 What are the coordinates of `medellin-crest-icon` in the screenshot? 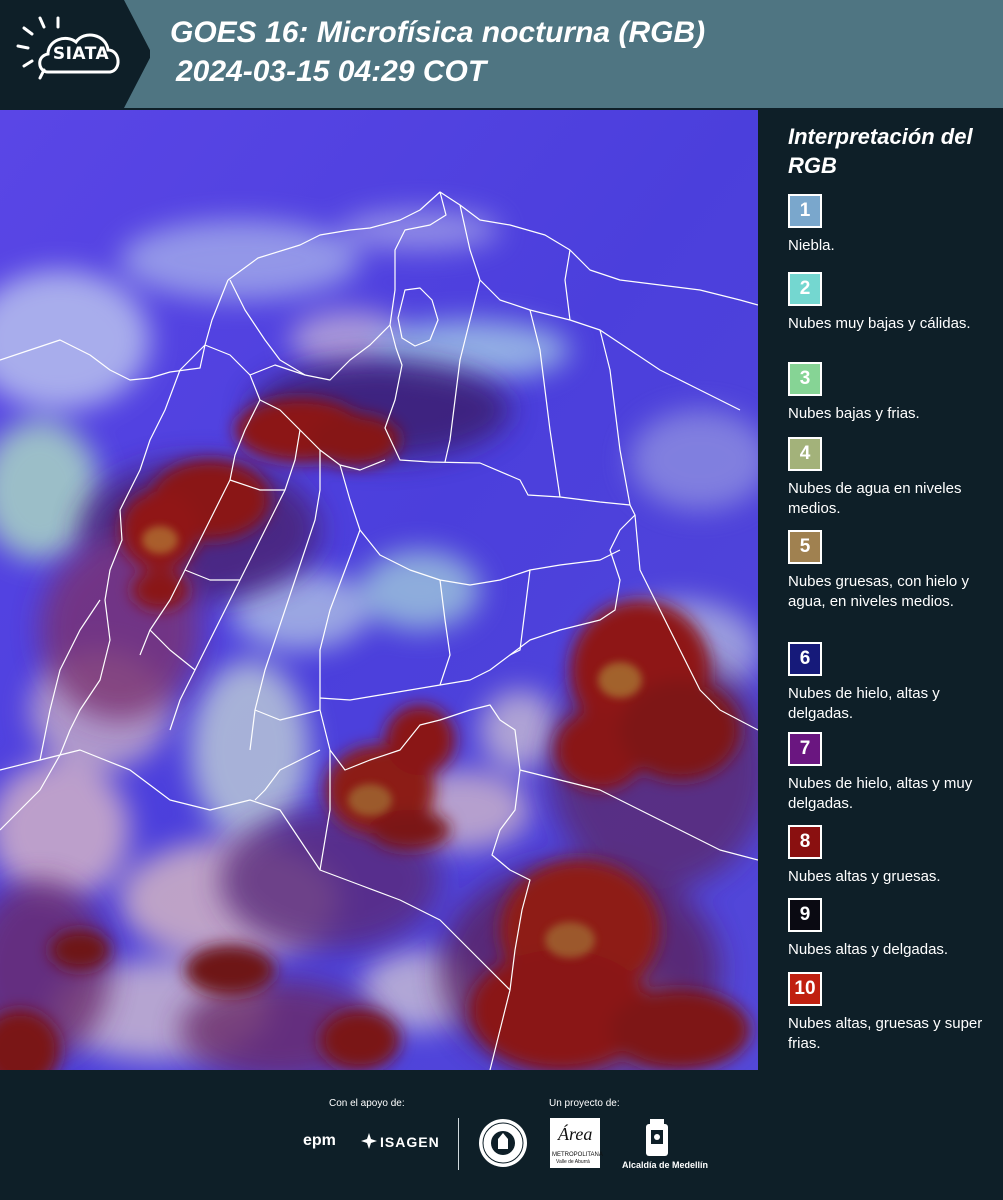 It's located at (657, 1137).